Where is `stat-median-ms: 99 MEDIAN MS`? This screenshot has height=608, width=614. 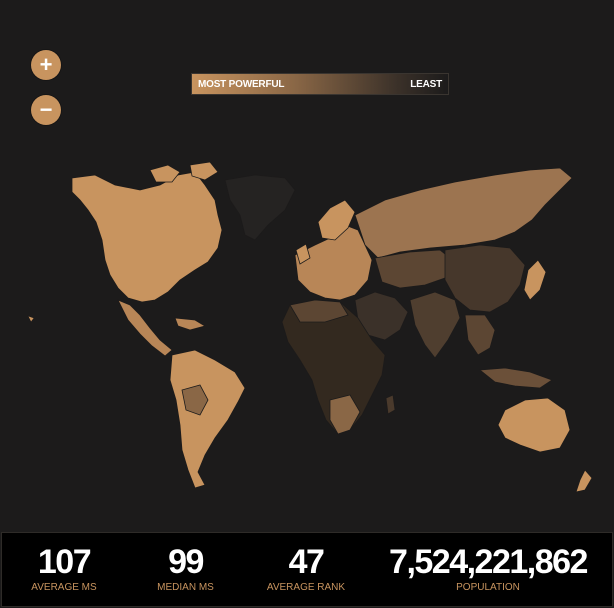
stat-median-ms: 99 MEDIAN MS is located at coordinates (185, 563).